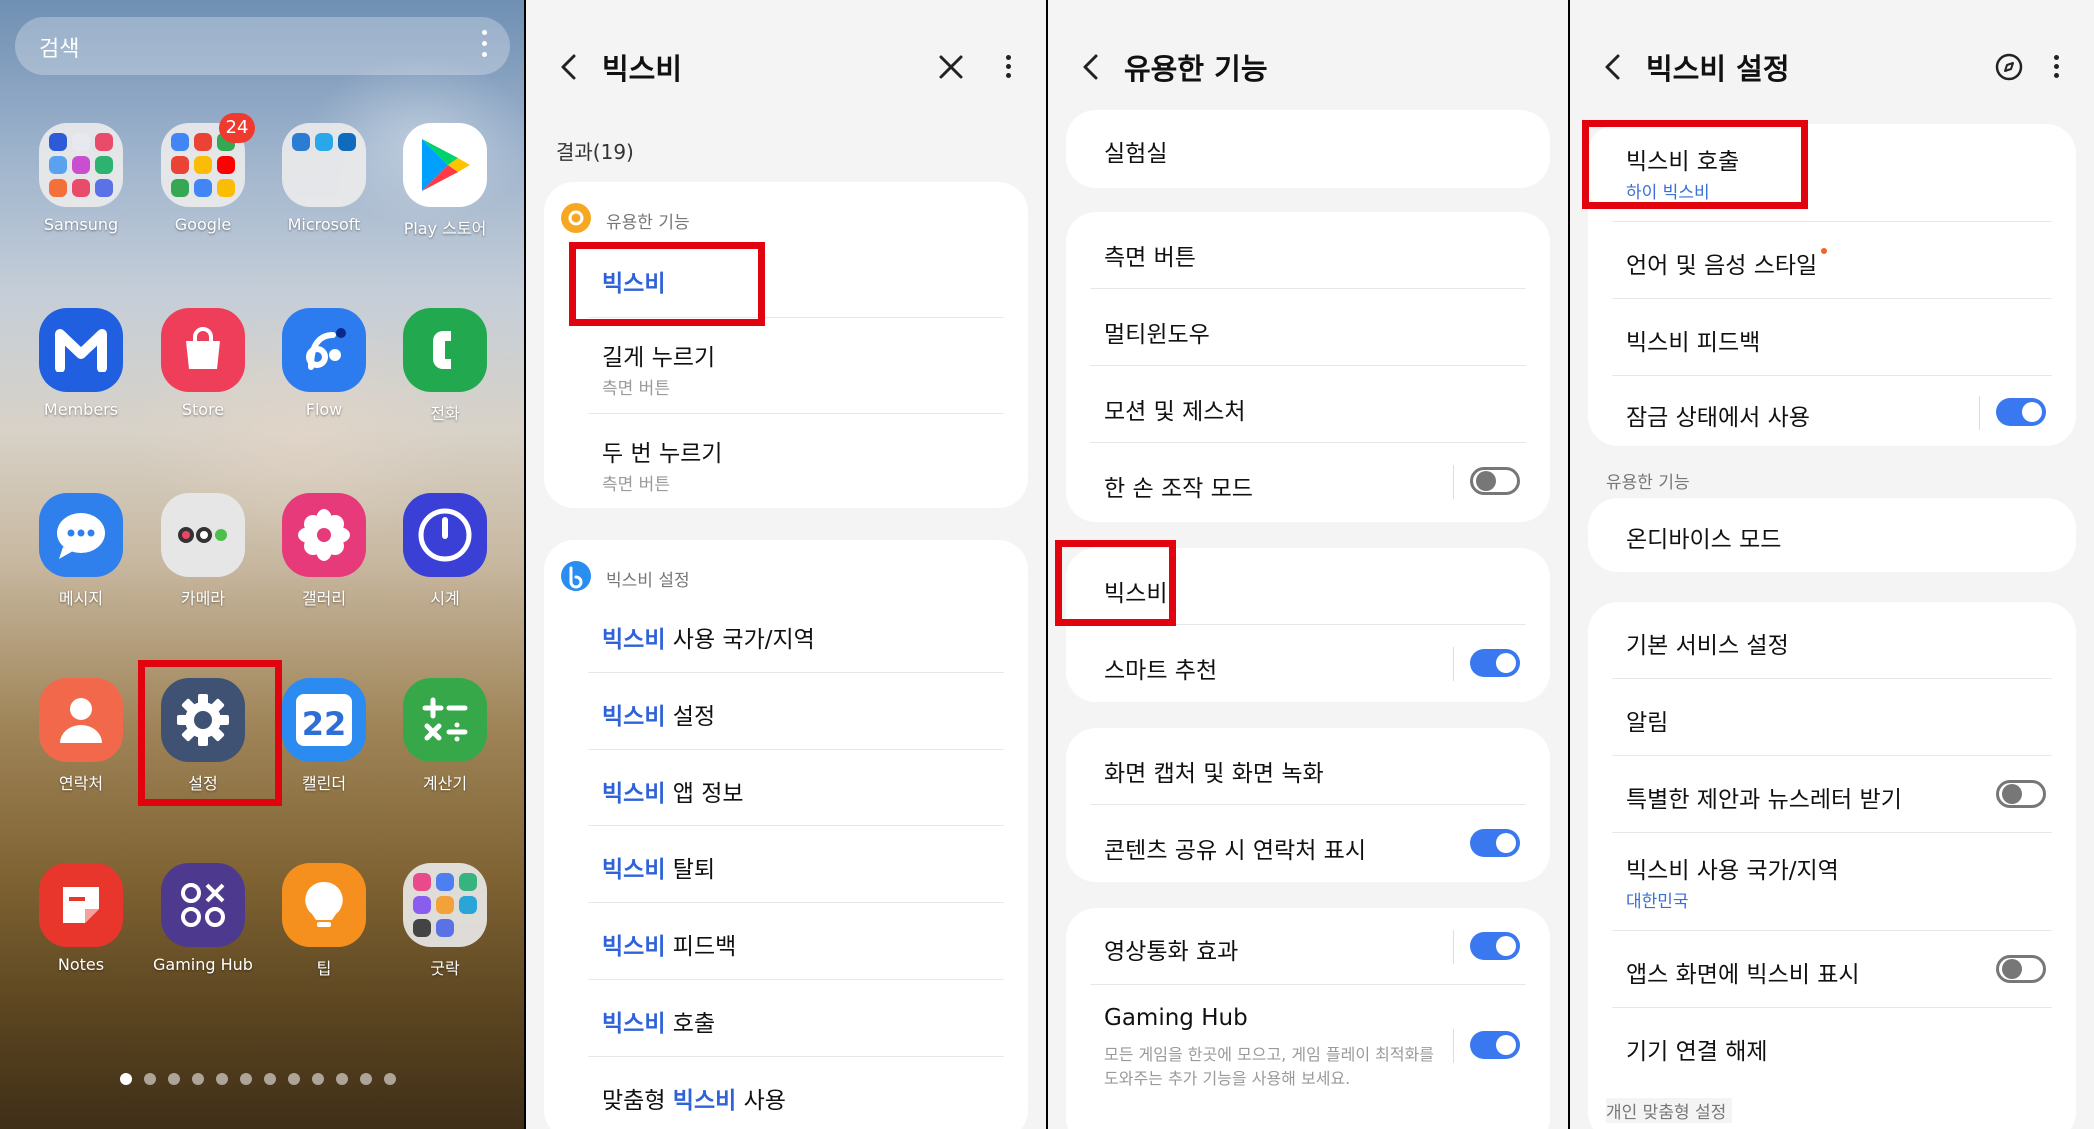 This screenshot has width=2094, height=1129. What do you see at coordinates (796, 366) in the screenshot?
I see `result-item-long-press: 길게 누르기 측면 버튼` at bounding box center [796, 366].